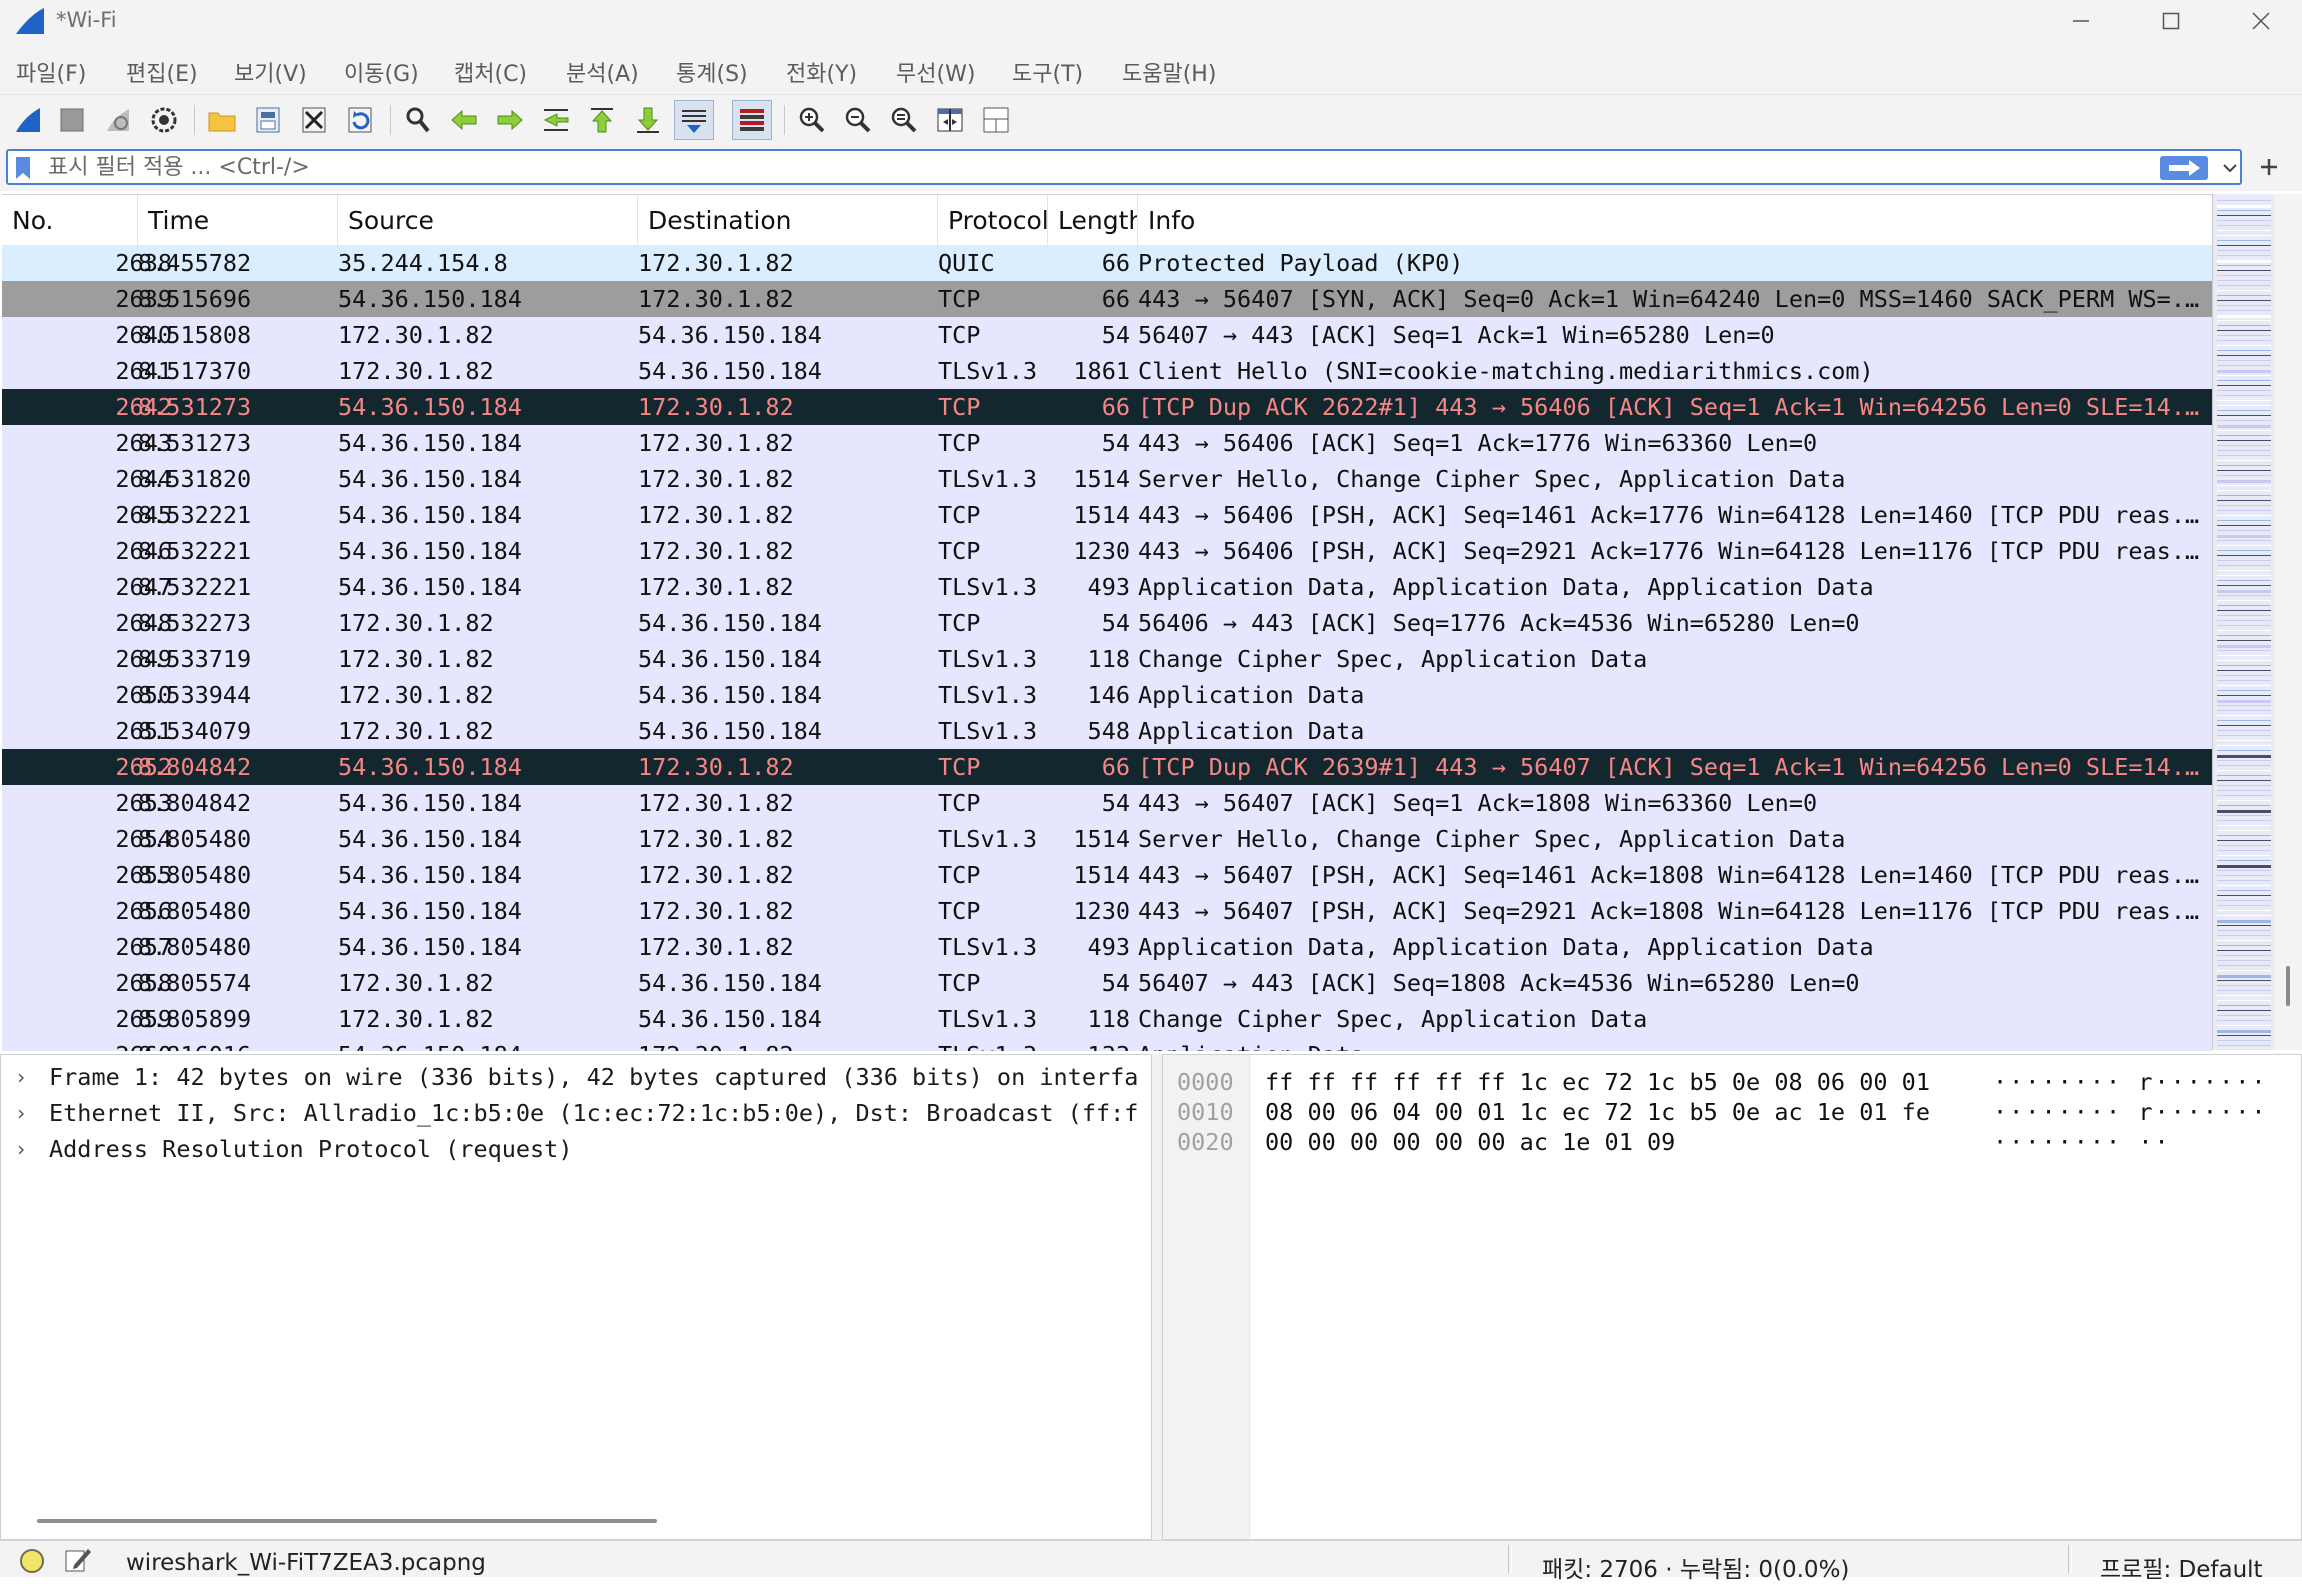 The height and width of the screenshot is (1584, 2302). Describe the element at coordinates (821, 72) in the screenshot. I see `menu-telephony: 전화(Y)` at that location.